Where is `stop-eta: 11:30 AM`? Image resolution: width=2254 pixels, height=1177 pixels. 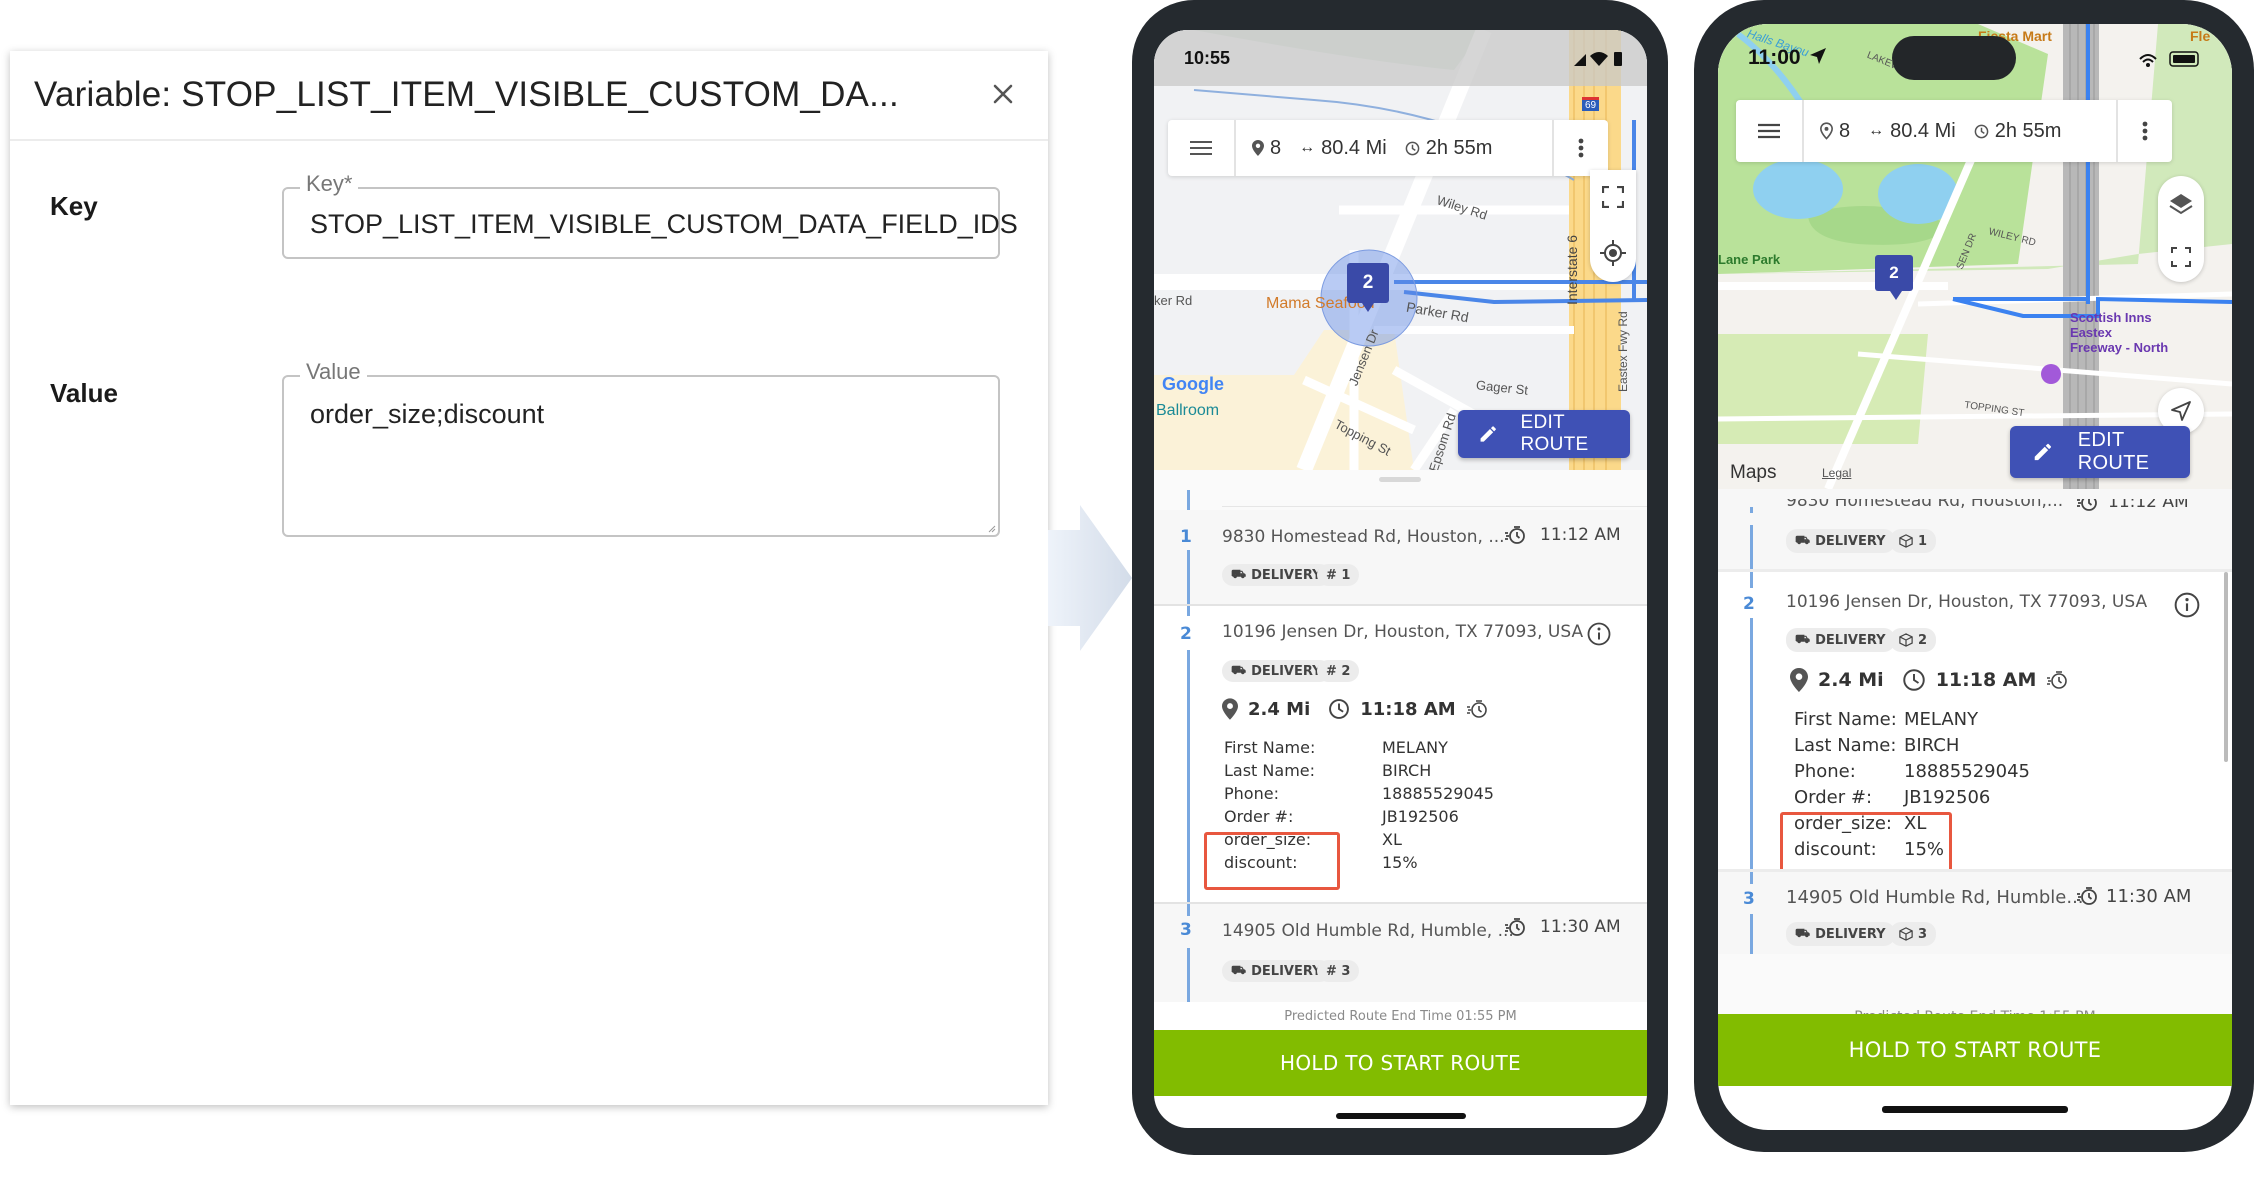
stop-eta: 11:30 AM is located at coordinates (2133, 896).